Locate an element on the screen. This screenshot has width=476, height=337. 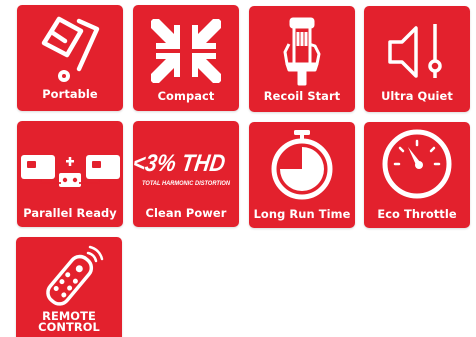
feature-tile-eco-throttle: Eco Throttle is located at coordinates (417, 175).